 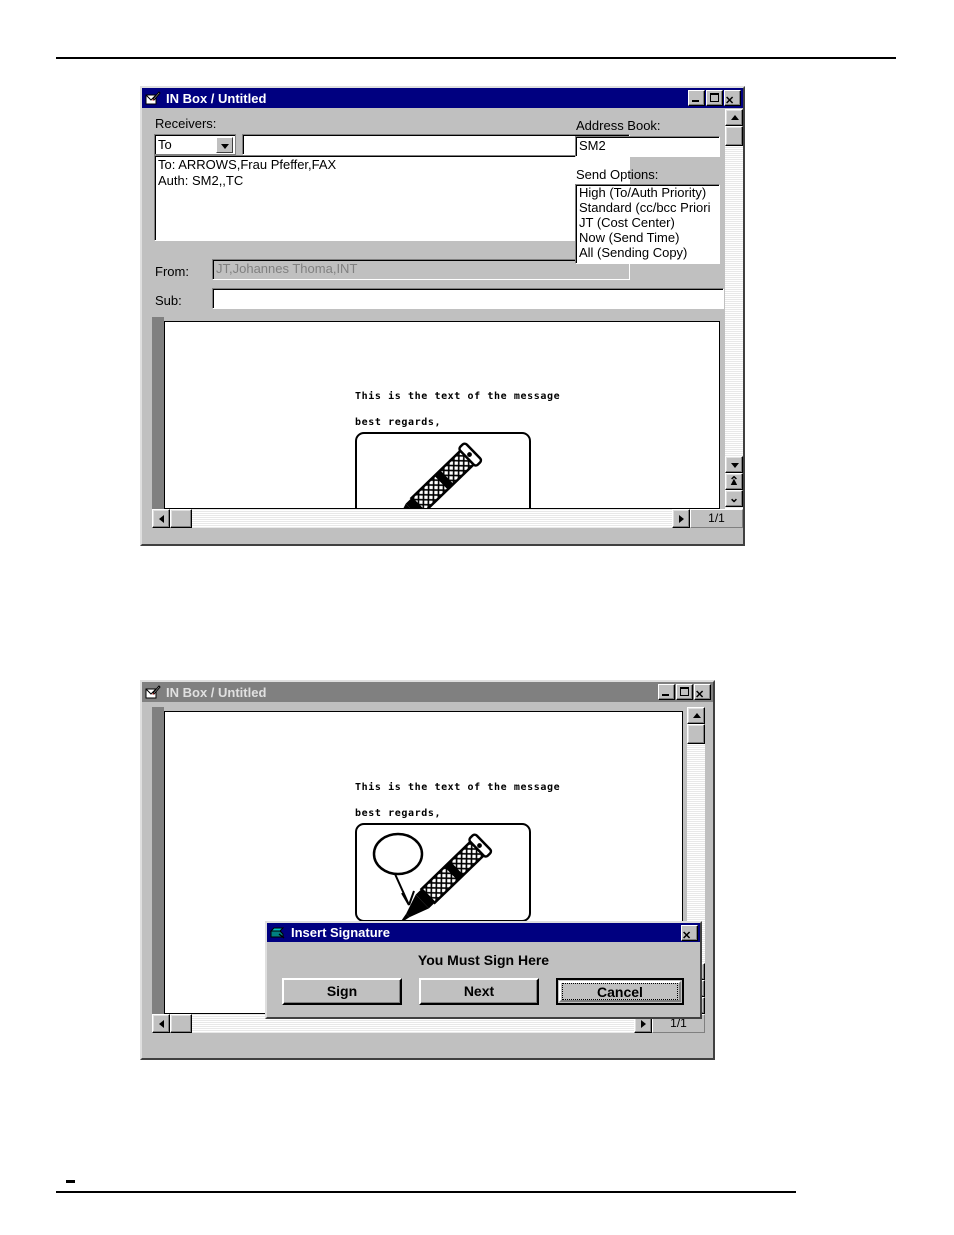 What do you see at coordinates (647, 146) in the screenshot?
I see `address-book-field: SM2` at bounding box center [647, 146].